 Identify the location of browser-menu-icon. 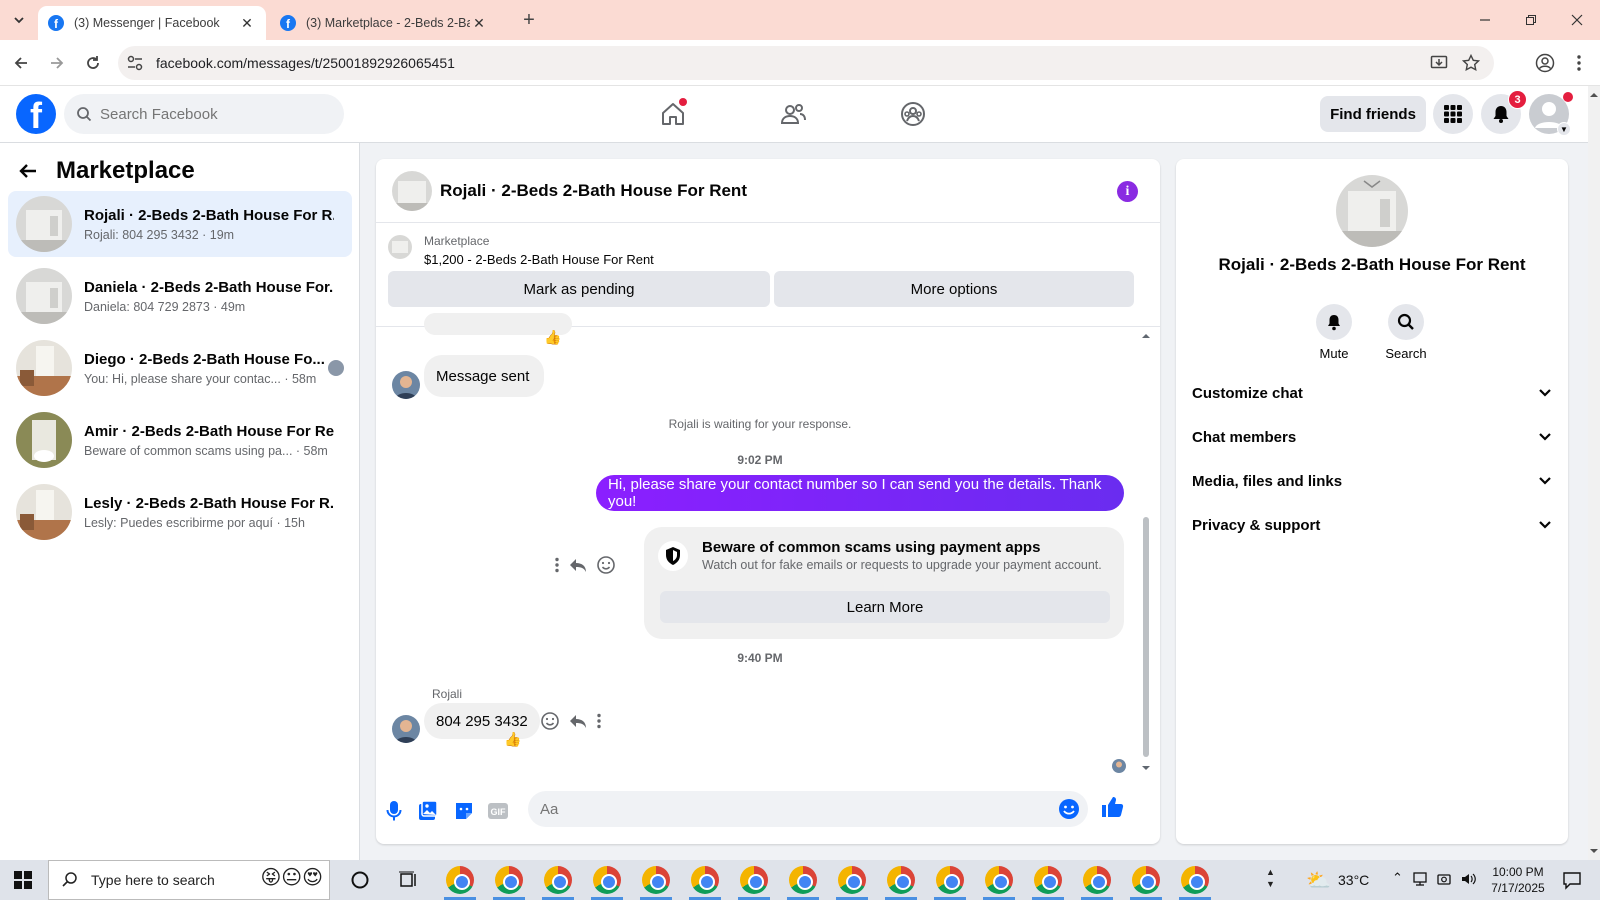
(1579, 63).